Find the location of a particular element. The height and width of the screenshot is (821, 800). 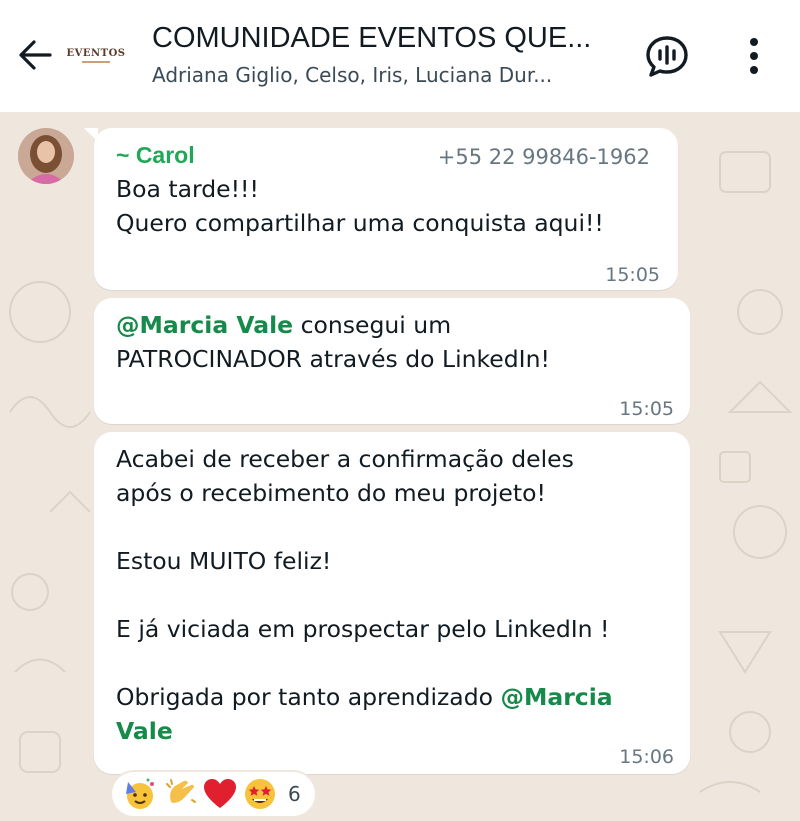

logo-underline is located at coordinates (96, 61).